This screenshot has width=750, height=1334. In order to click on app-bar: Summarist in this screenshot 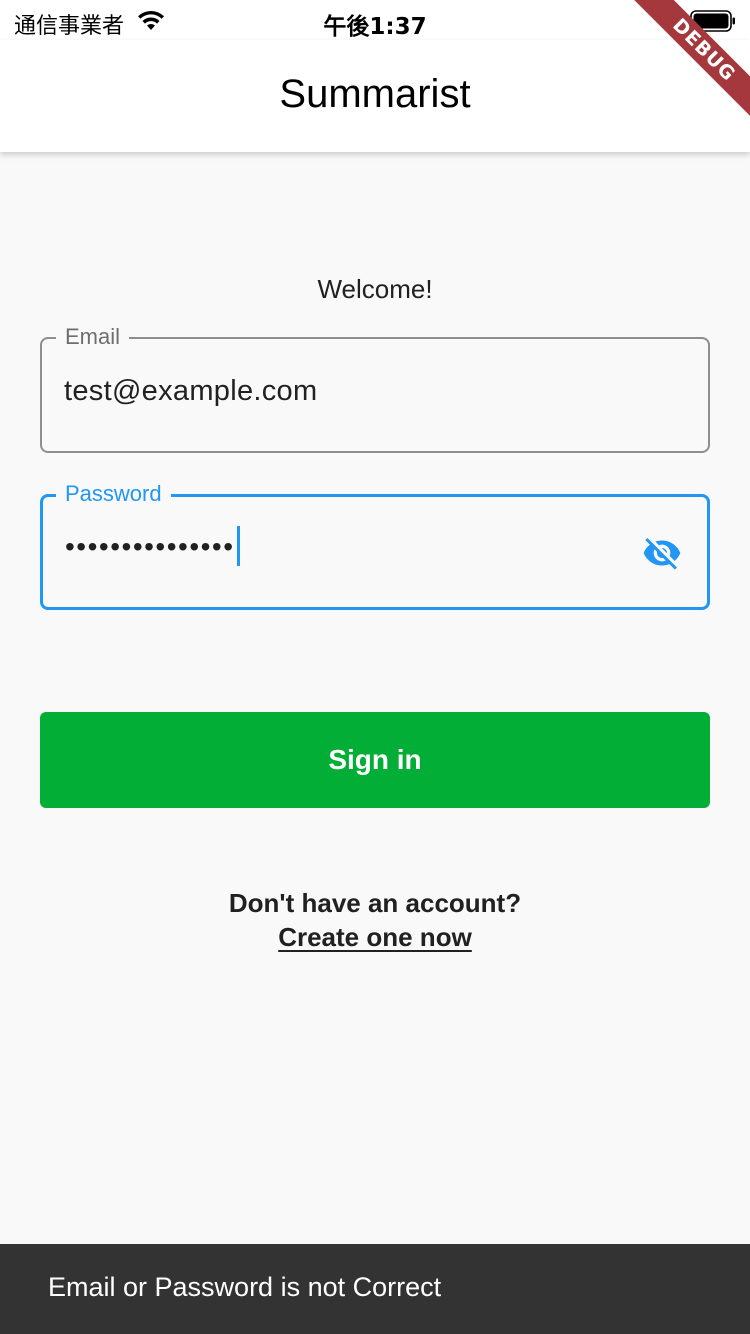, I will do `click(375, 96)`.